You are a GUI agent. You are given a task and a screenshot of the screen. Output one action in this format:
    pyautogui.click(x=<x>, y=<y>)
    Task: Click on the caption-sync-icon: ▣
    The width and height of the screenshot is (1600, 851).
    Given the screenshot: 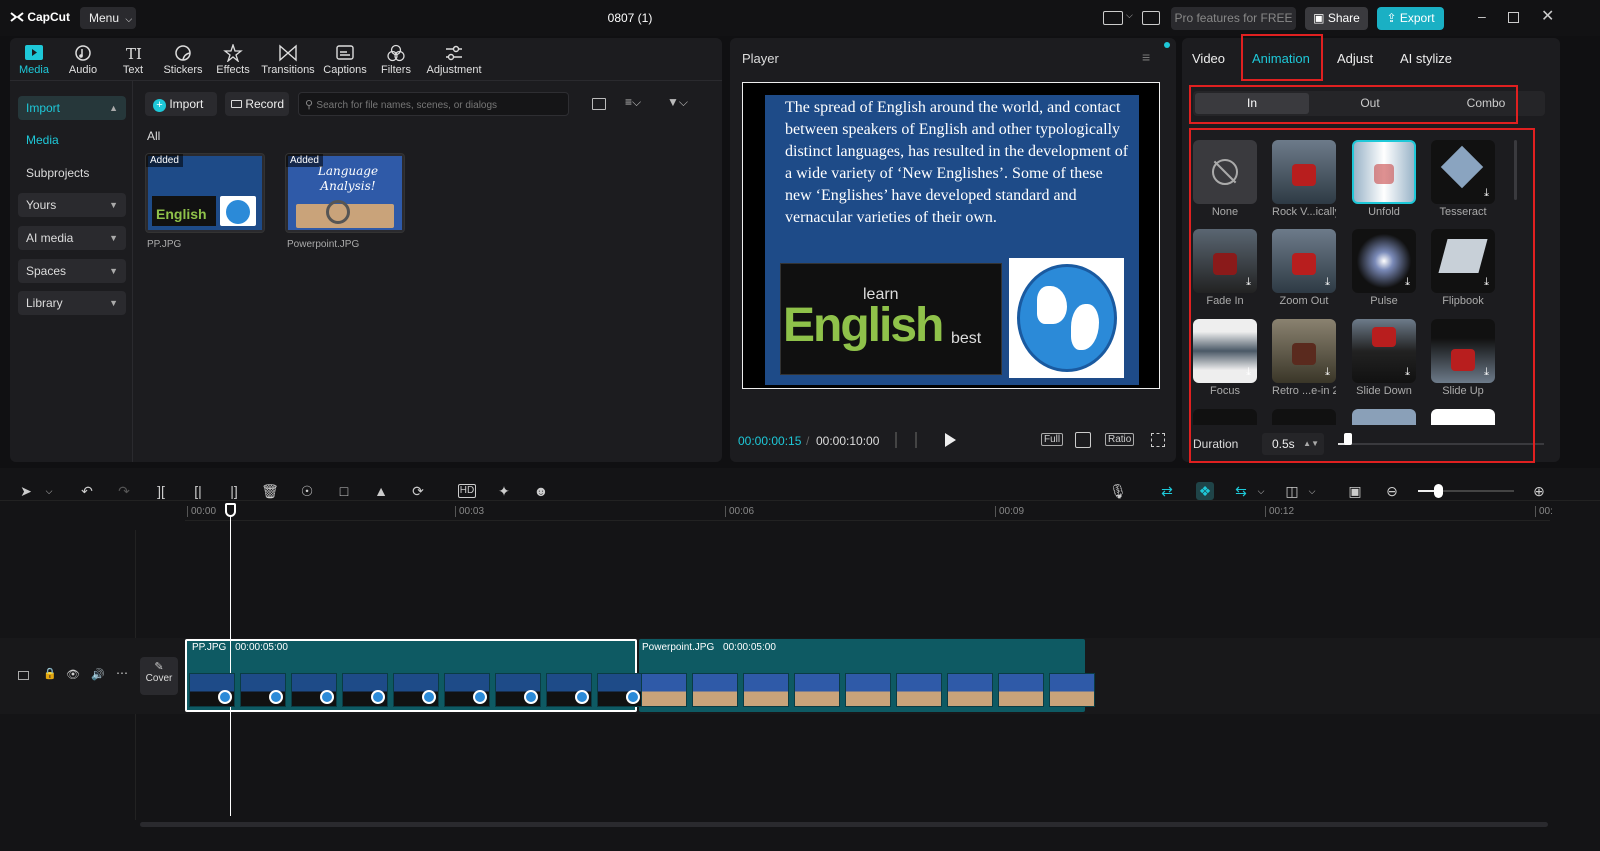 What is the action you would take?
    pyautogui.click(x=1355, y=491)
    